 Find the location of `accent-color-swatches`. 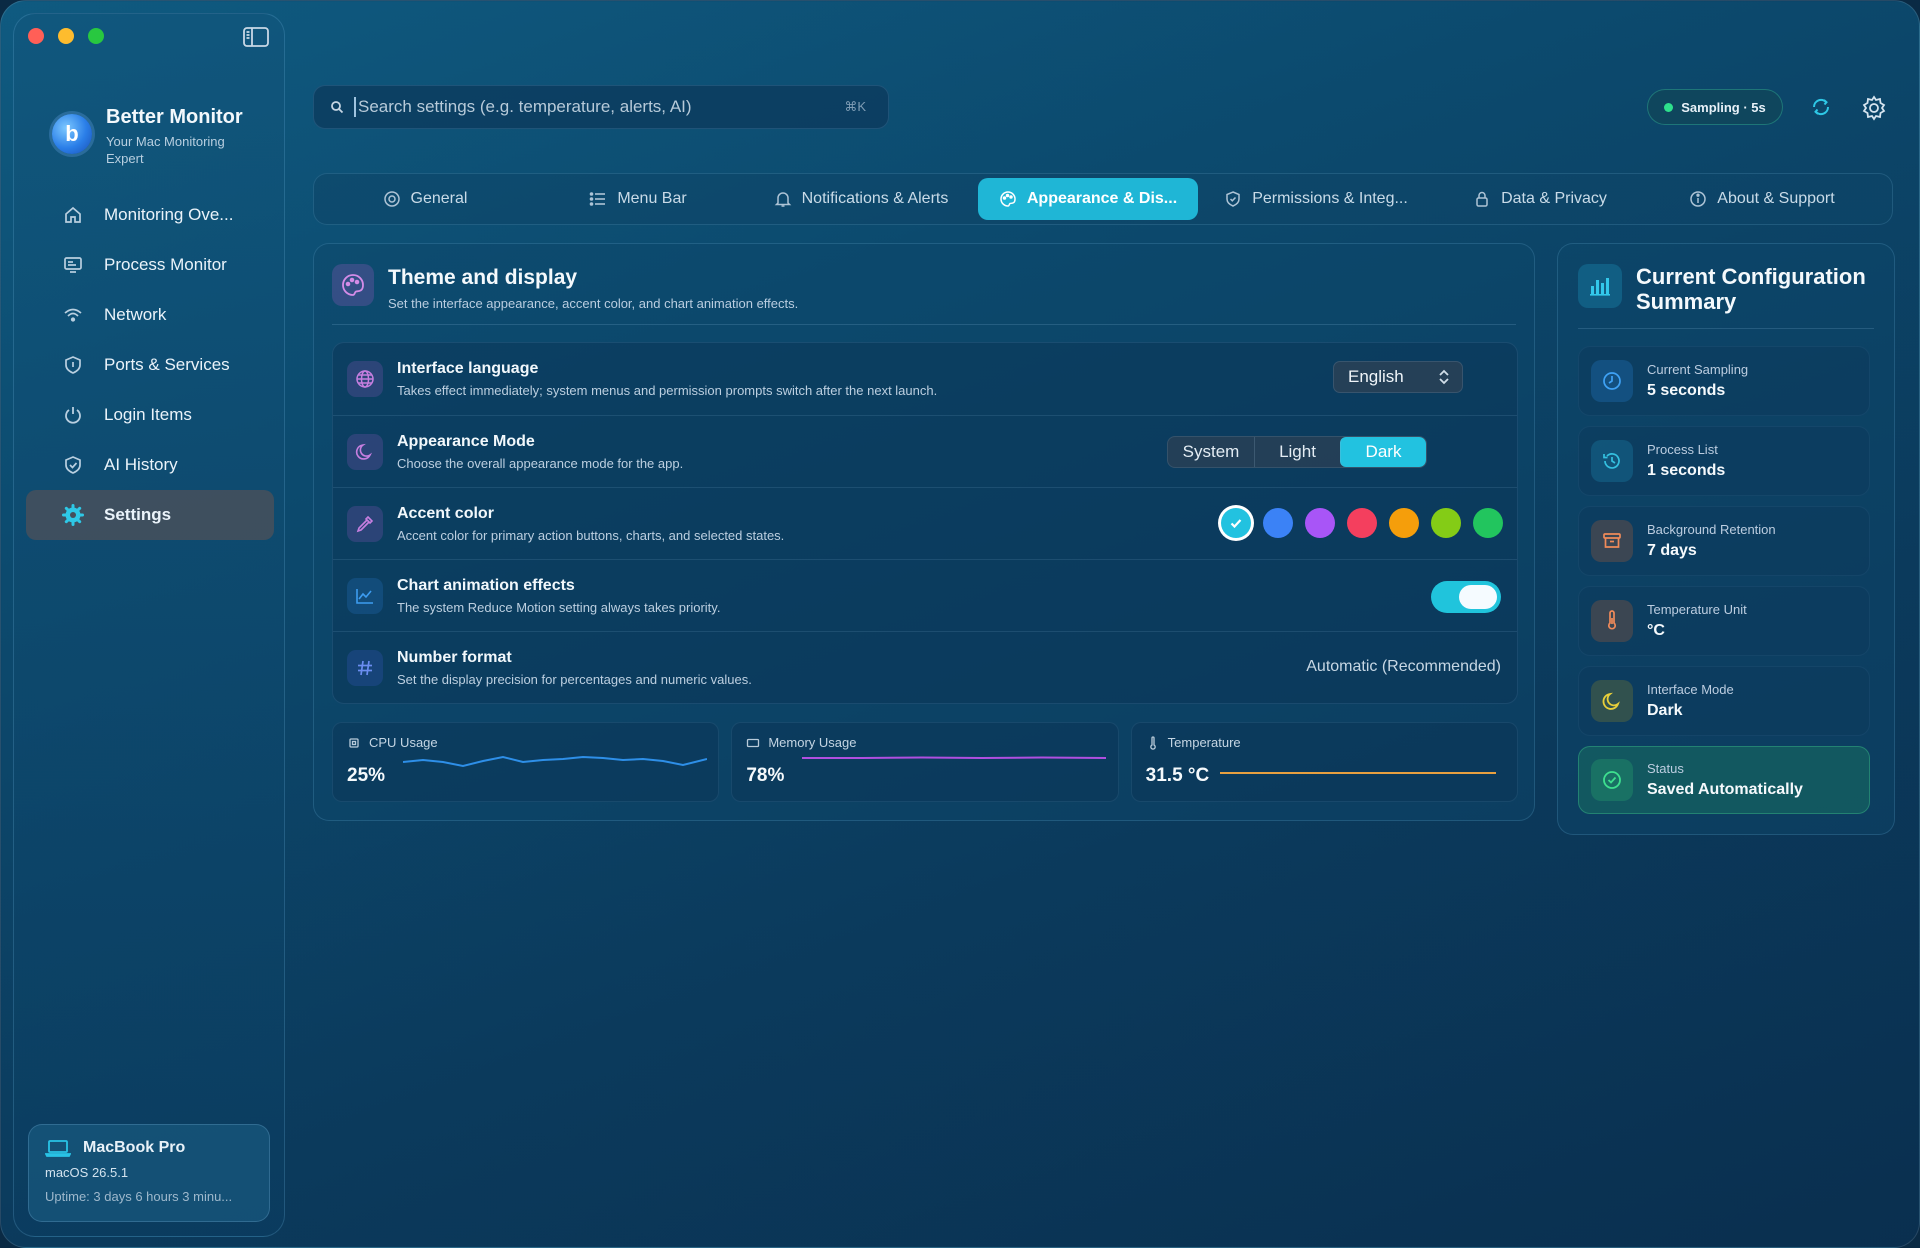

accent-color-swatches is located at coordinates (1362, 523).